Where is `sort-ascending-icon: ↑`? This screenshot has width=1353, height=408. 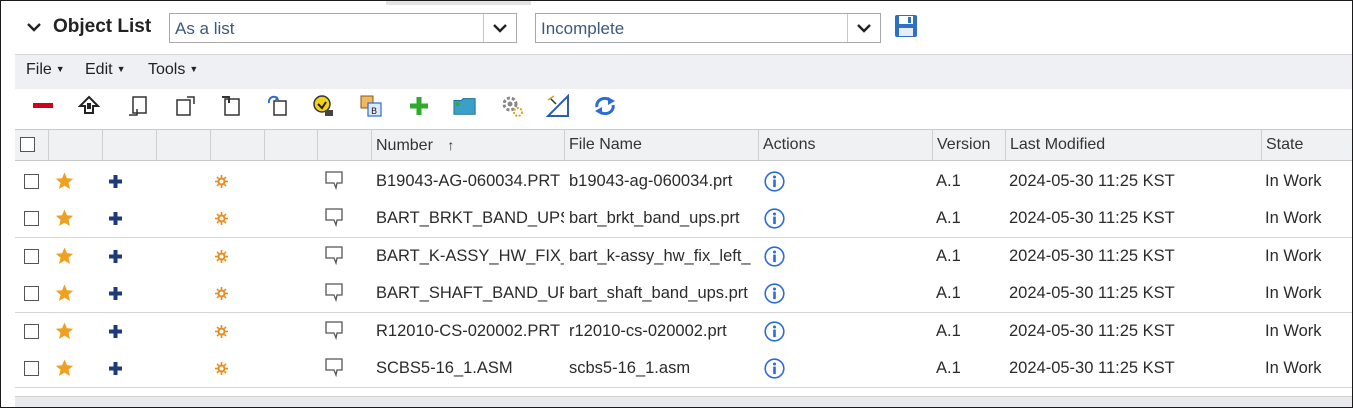
sort-ascending-icon: ↑ is located at coordinates (451, 145).